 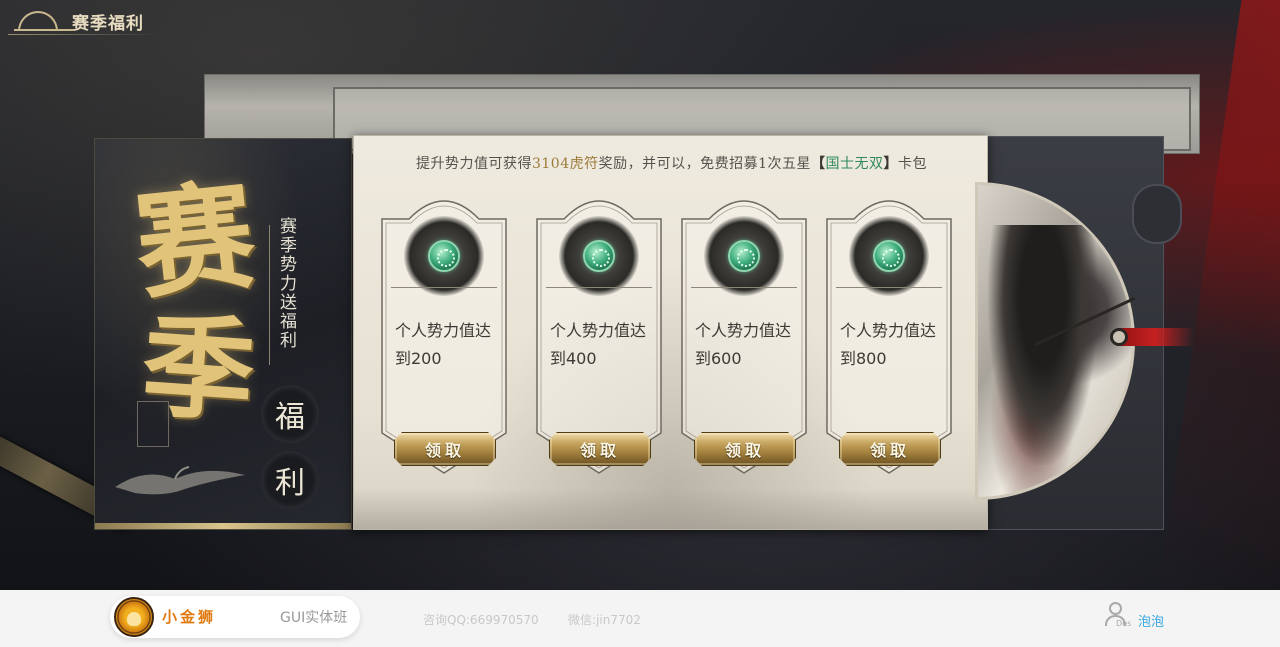 I want to click on headline-card-pack-name: 国士无双, so click(x=854, y=164).